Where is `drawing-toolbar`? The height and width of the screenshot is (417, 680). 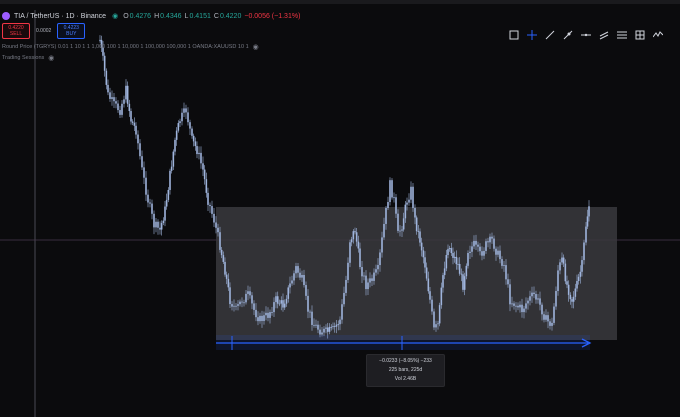 drawing-toolbar is located at coordinates (586, 35).